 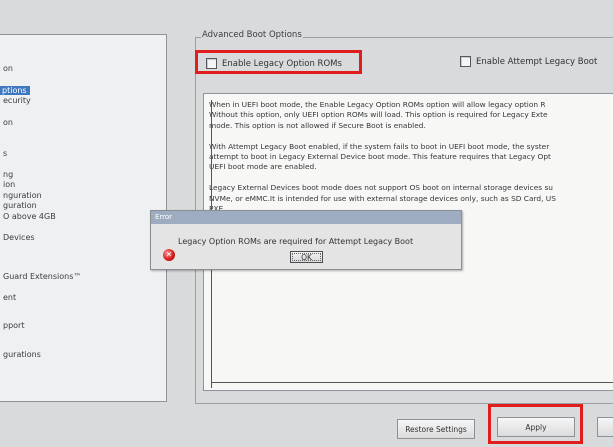 I want to click on group-title: Advanced Boot Options, so click(x=252, y=35).